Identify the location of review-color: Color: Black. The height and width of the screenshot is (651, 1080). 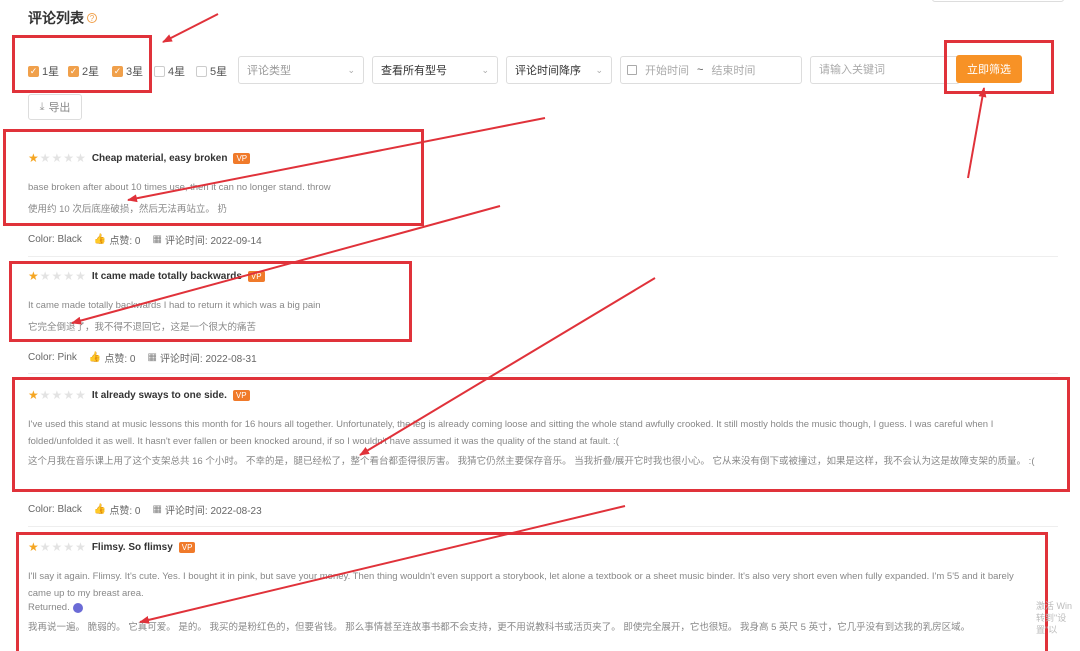
(55, 239).